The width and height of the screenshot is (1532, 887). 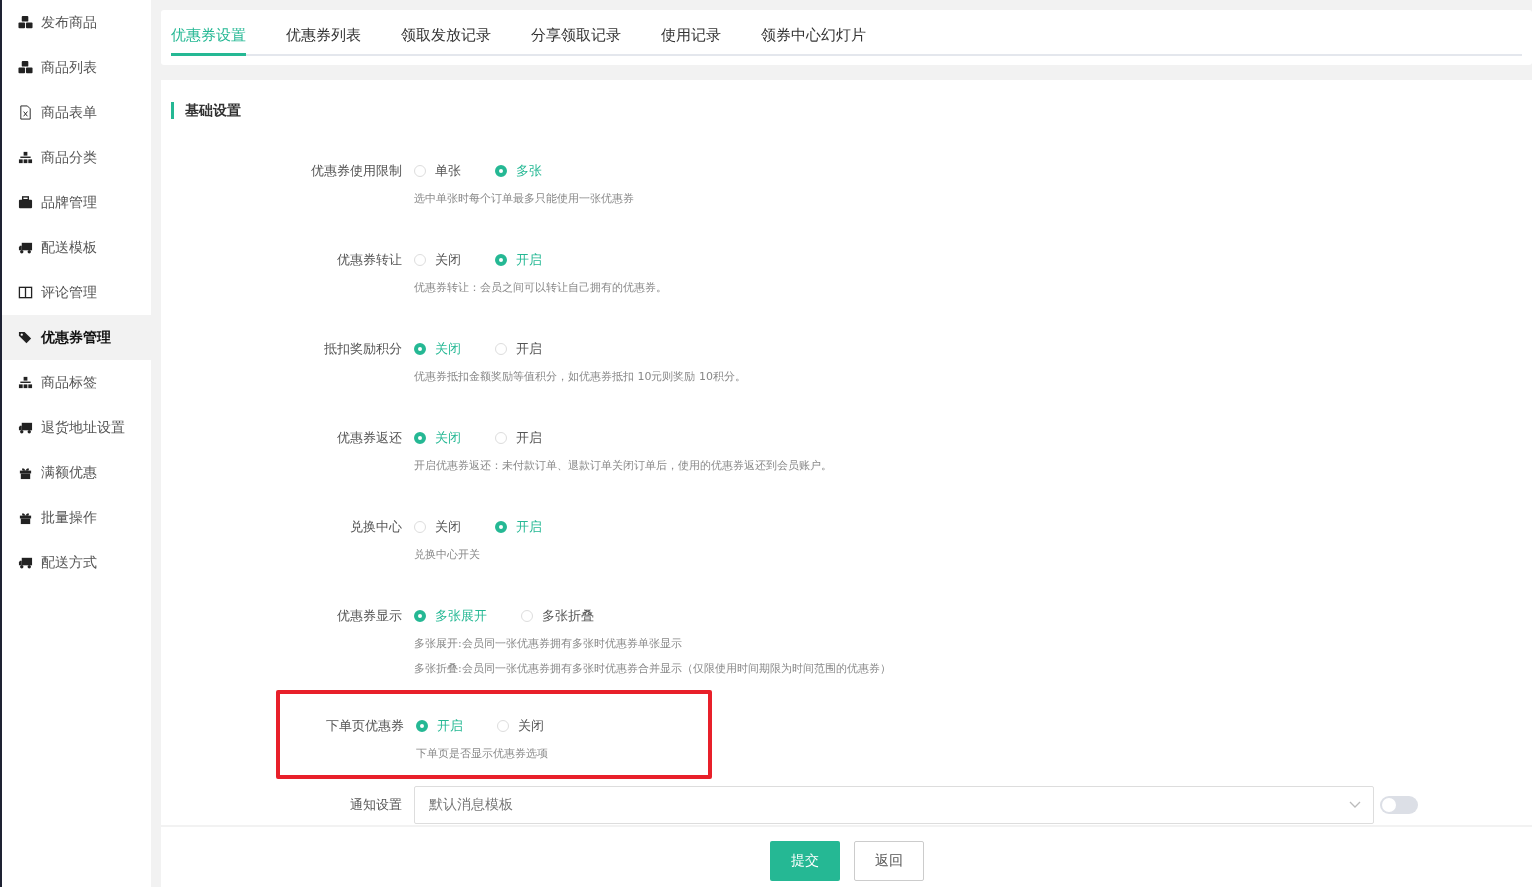 I want to click on field-label: 优惠券返还, so click(x=369, y=438).